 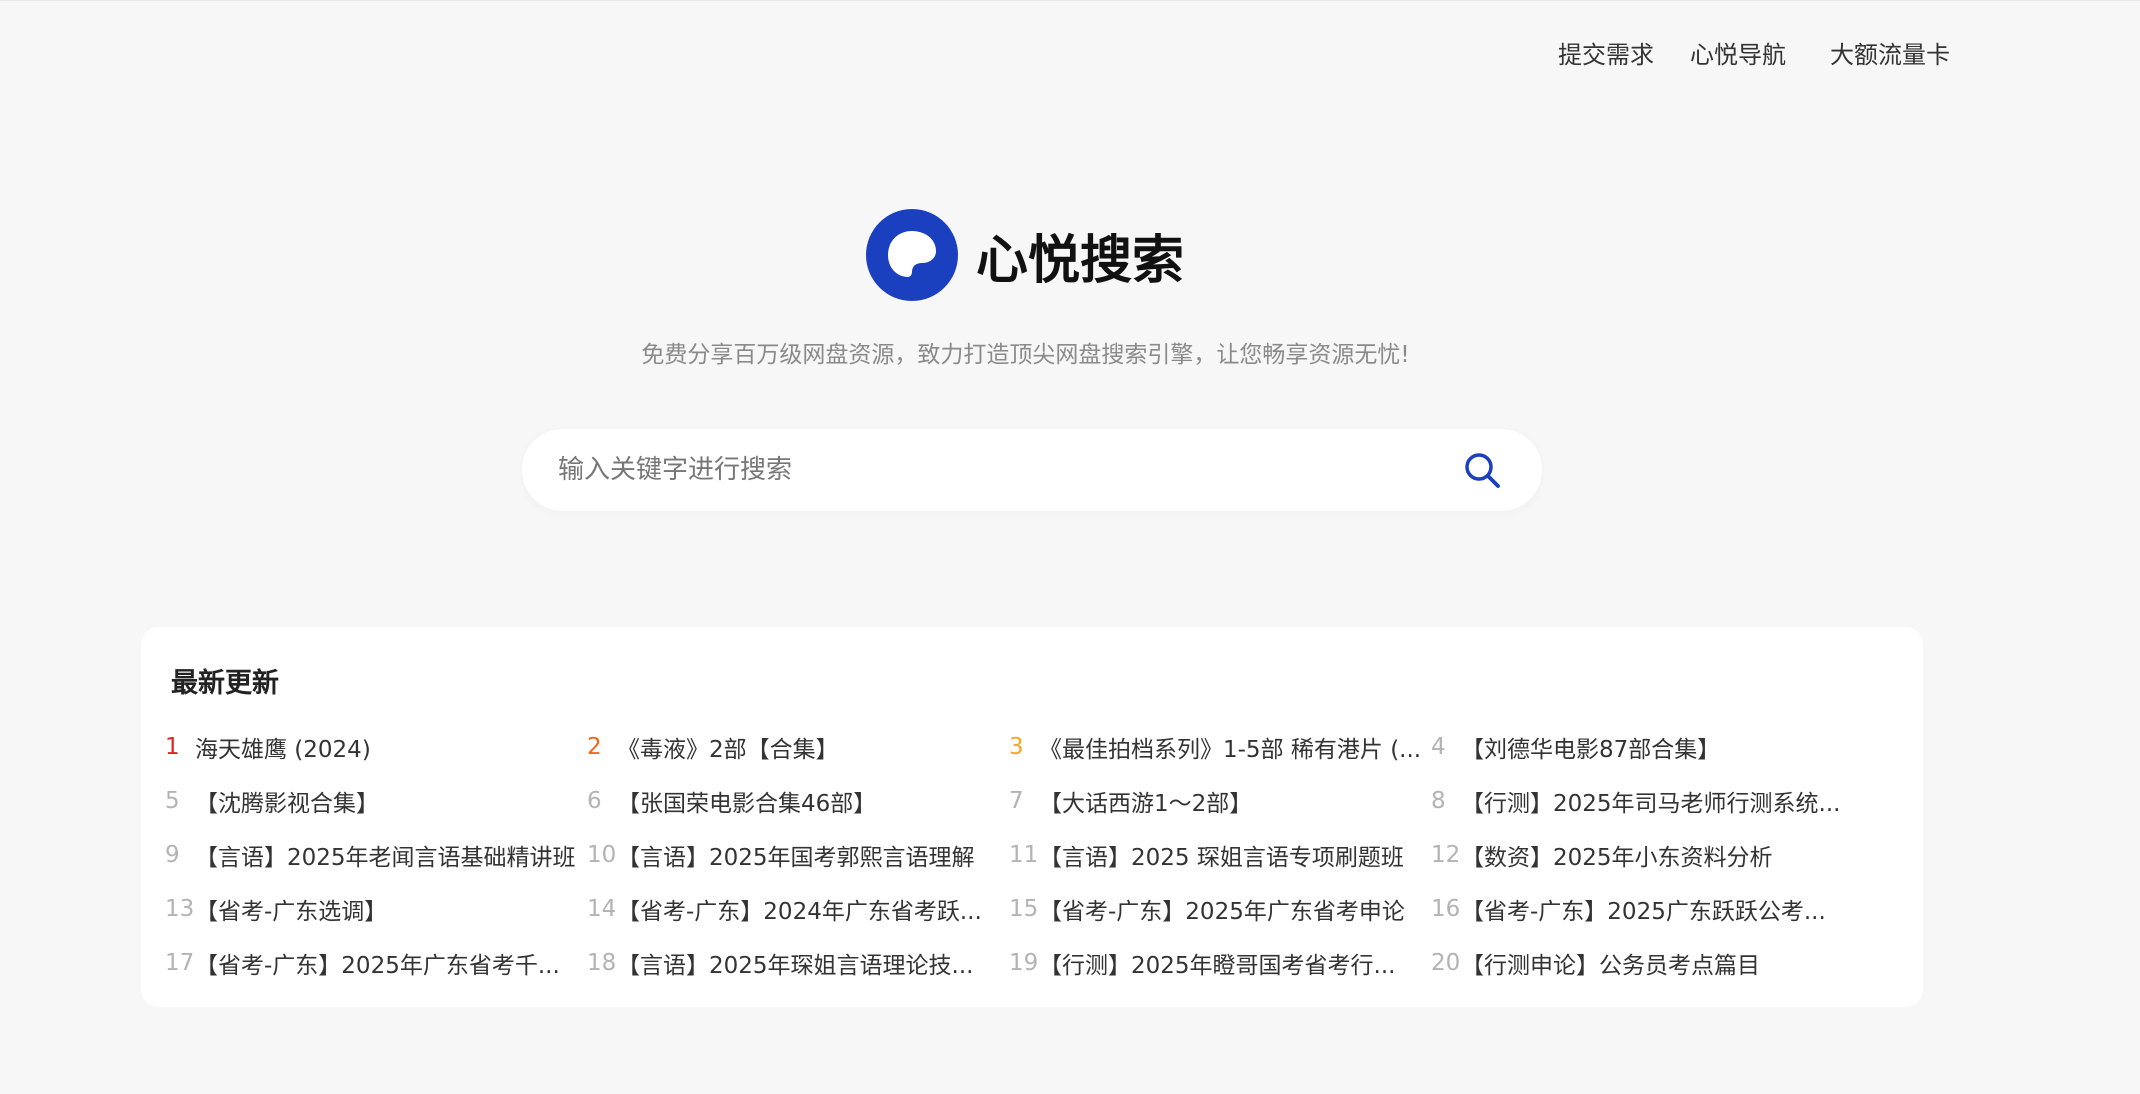 What do you see at coordinates (287, 804) in the screenshot?
I see `list-item-title: 【沈腾影视合集】` at bounding box center [287, 804].